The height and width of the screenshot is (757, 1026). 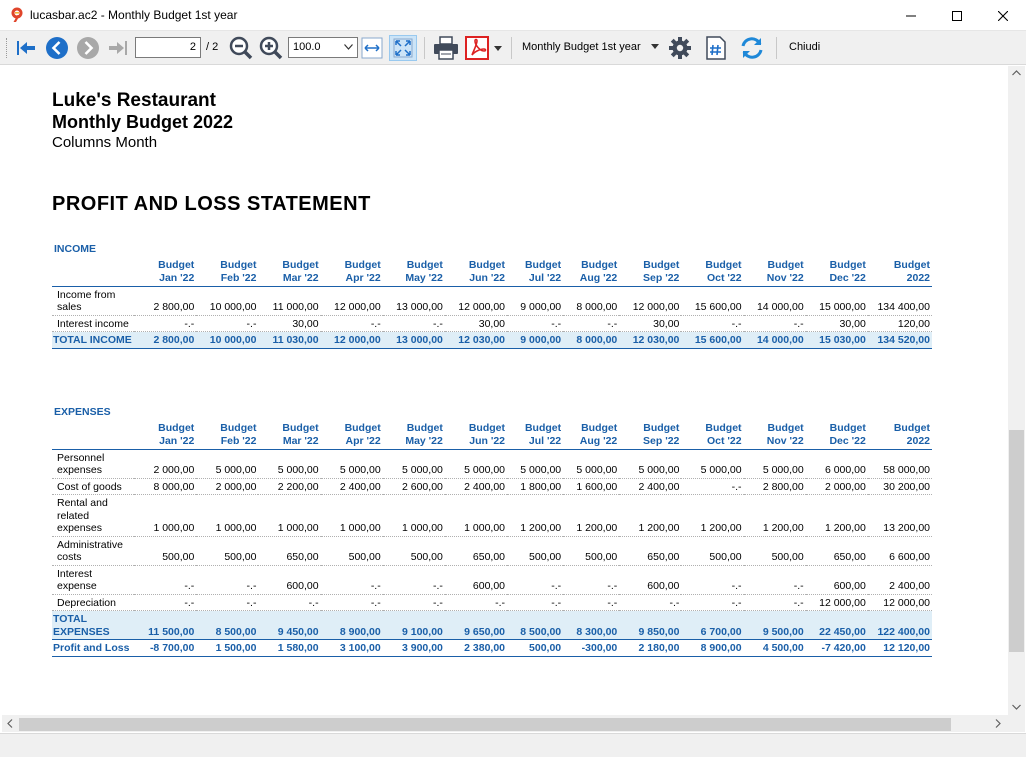 What do you see at coordinates (712, 464) in the screenshot?
I see `value-cell: 5 000,00` at bounding box center [712, 464].